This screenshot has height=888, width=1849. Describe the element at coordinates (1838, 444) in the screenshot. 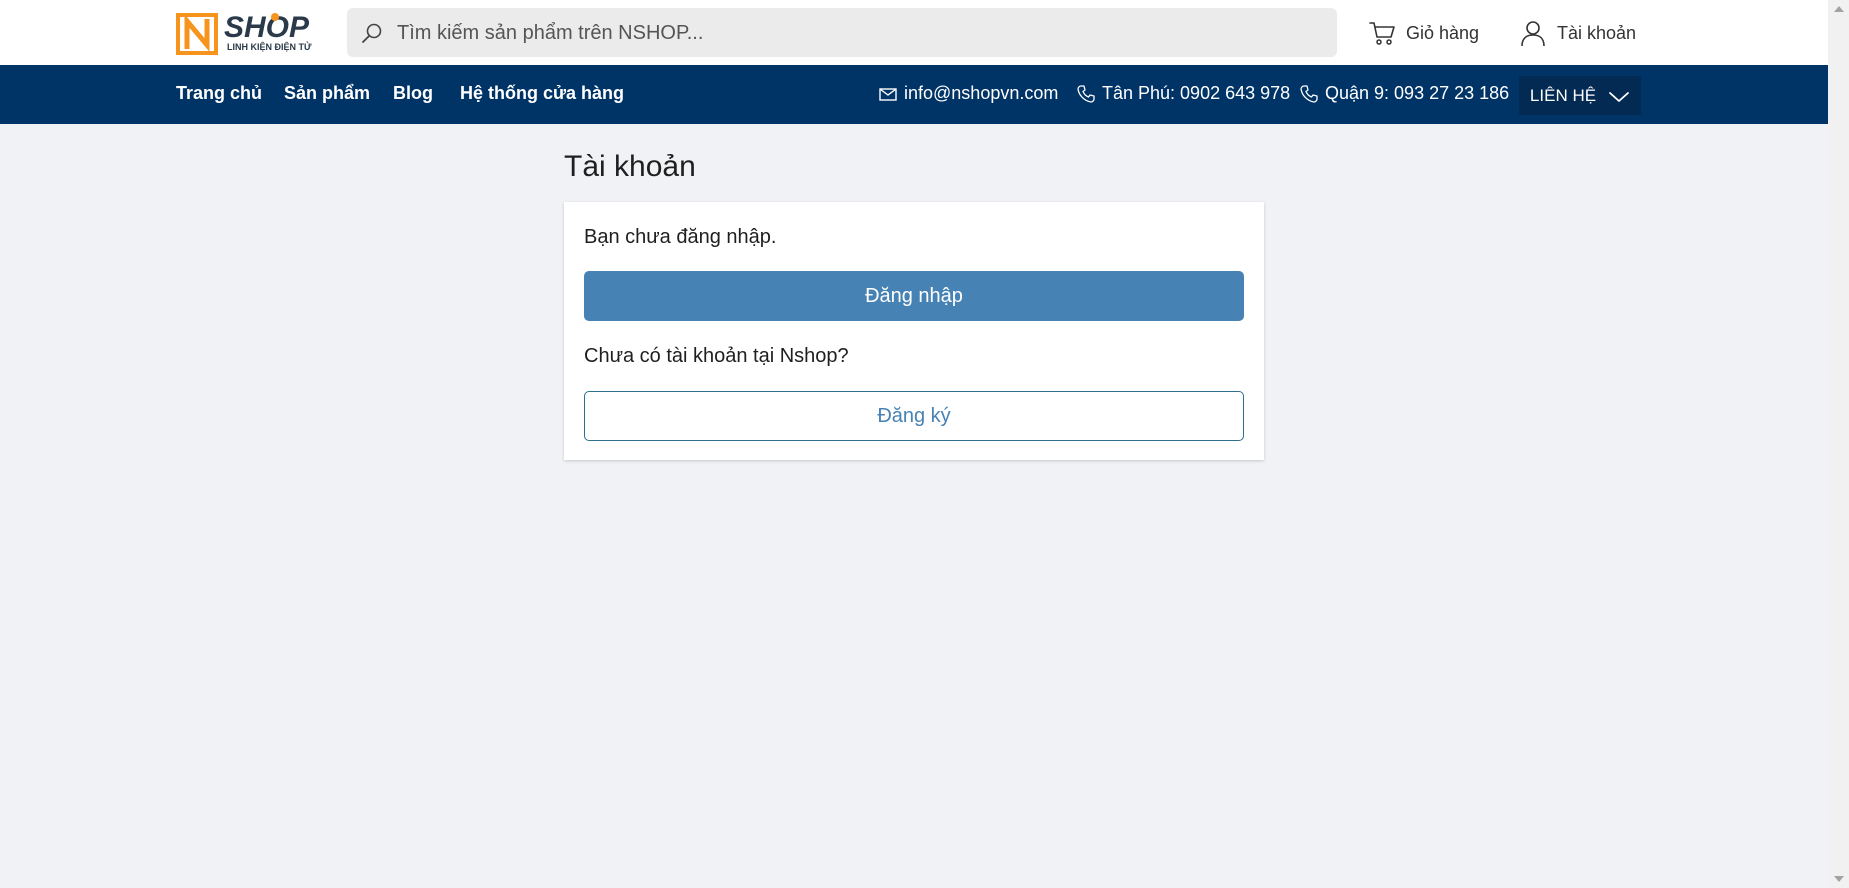

I see `vertical-scrollbar` at that location.